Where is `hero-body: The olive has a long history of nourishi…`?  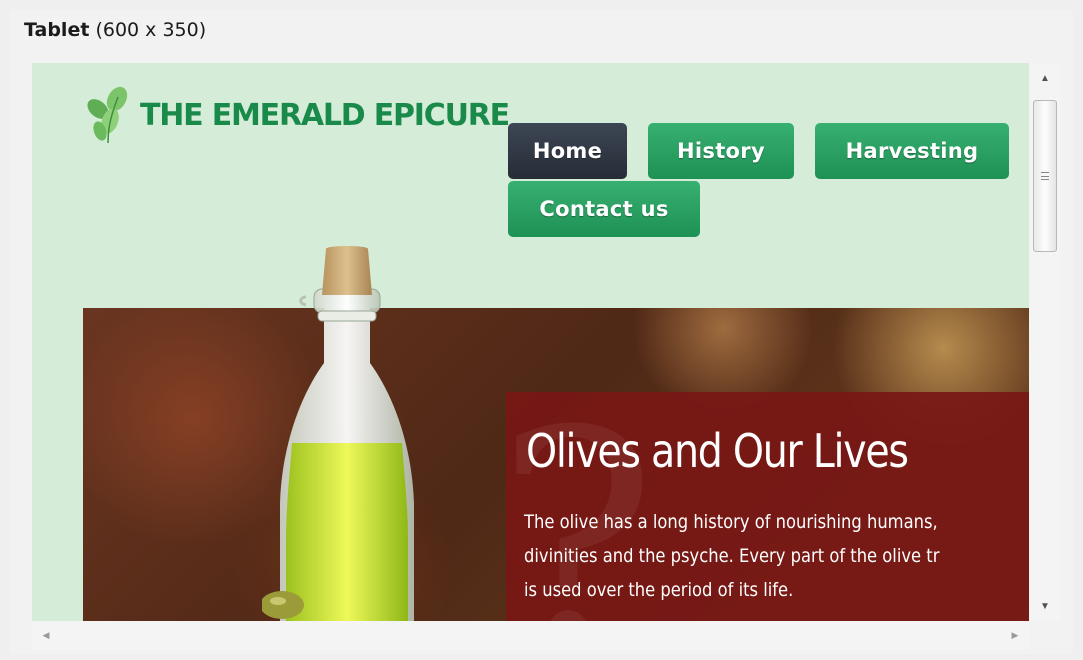 hero-body: The olive has a long history of nourishi… is located at coordinates (776, 556).